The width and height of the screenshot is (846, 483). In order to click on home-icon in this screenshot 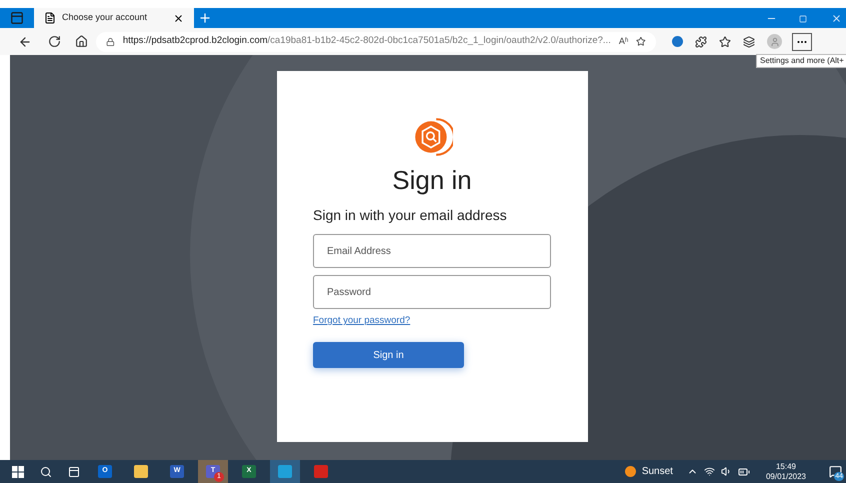, I will do `click(81, 41)`.